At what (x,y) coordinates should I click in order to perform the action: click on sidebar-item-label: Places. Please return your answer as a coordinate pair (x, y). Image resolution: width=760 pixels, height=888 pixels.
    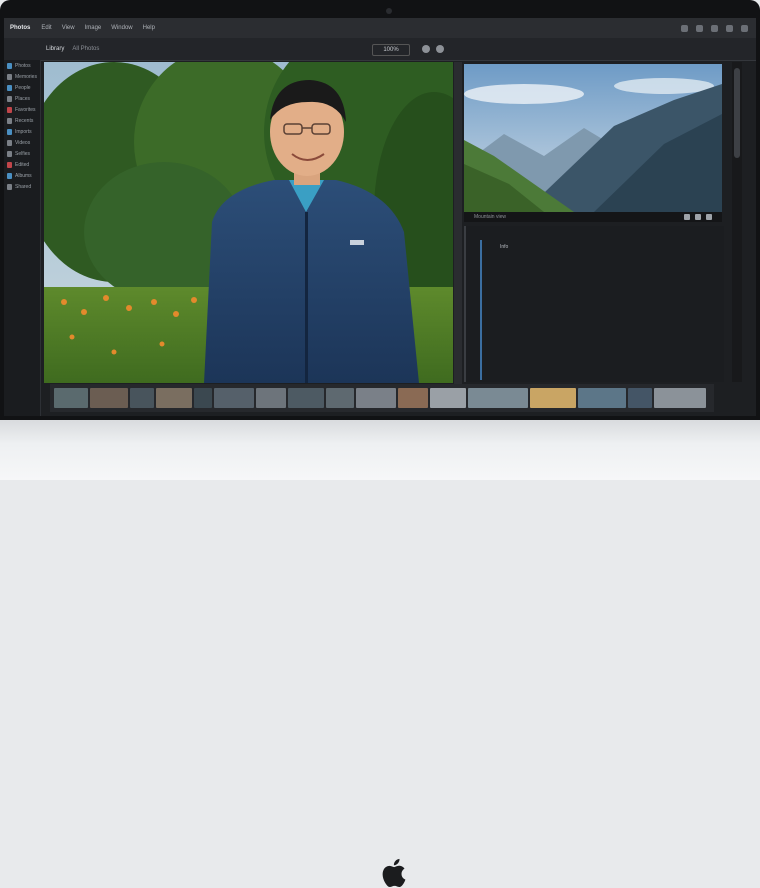
    Looking at the image, I should click on (23, 98).